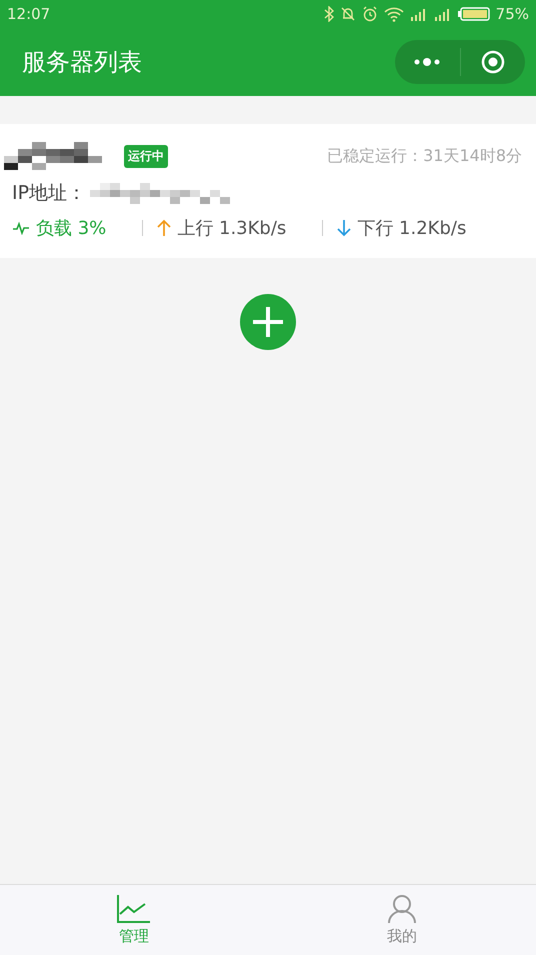  I want to click on bluetooth-icon, so click(329, 14).